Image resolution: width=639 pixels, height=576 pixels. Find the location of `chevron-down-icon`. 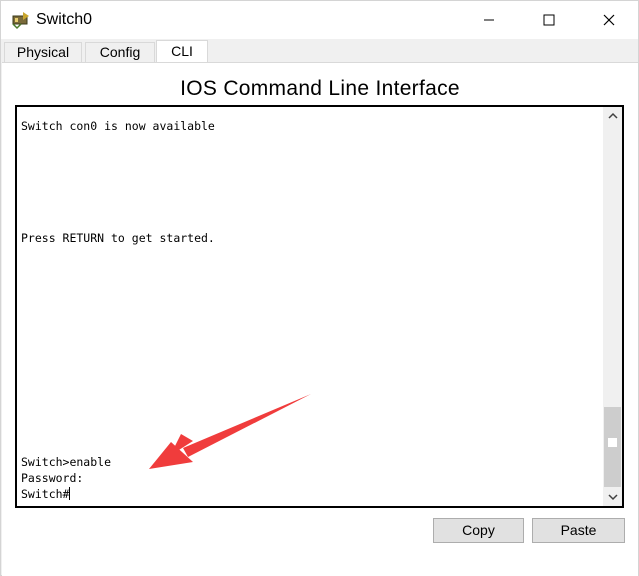

chevron-down-icon is located at coordinates (612, 497).